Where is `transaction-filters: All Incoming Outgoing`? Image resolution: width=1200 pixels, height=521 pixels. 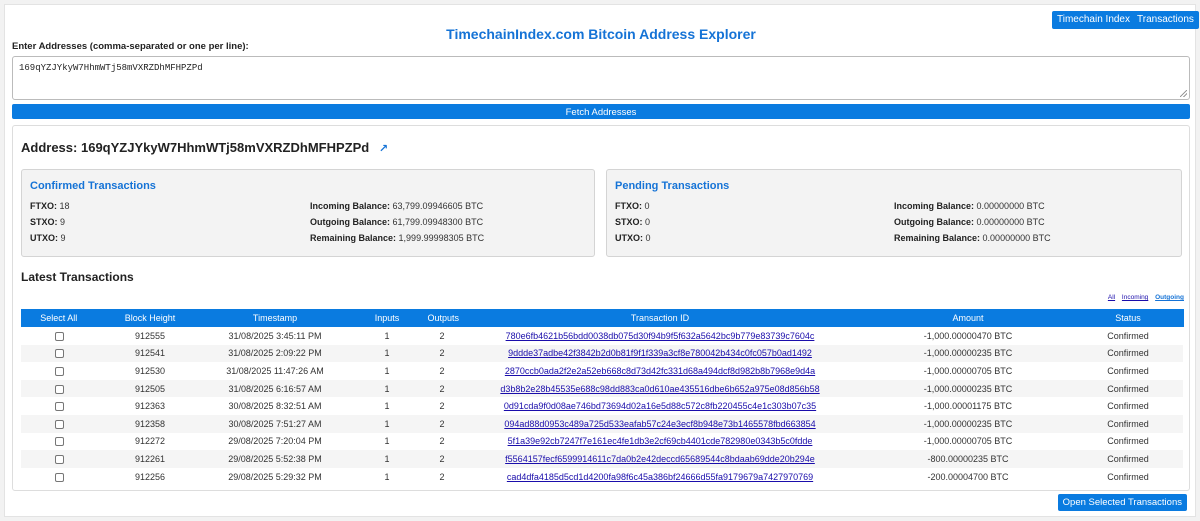 transaction-filters: All Incoming Outgoing is located at coordinates (1143, 297).